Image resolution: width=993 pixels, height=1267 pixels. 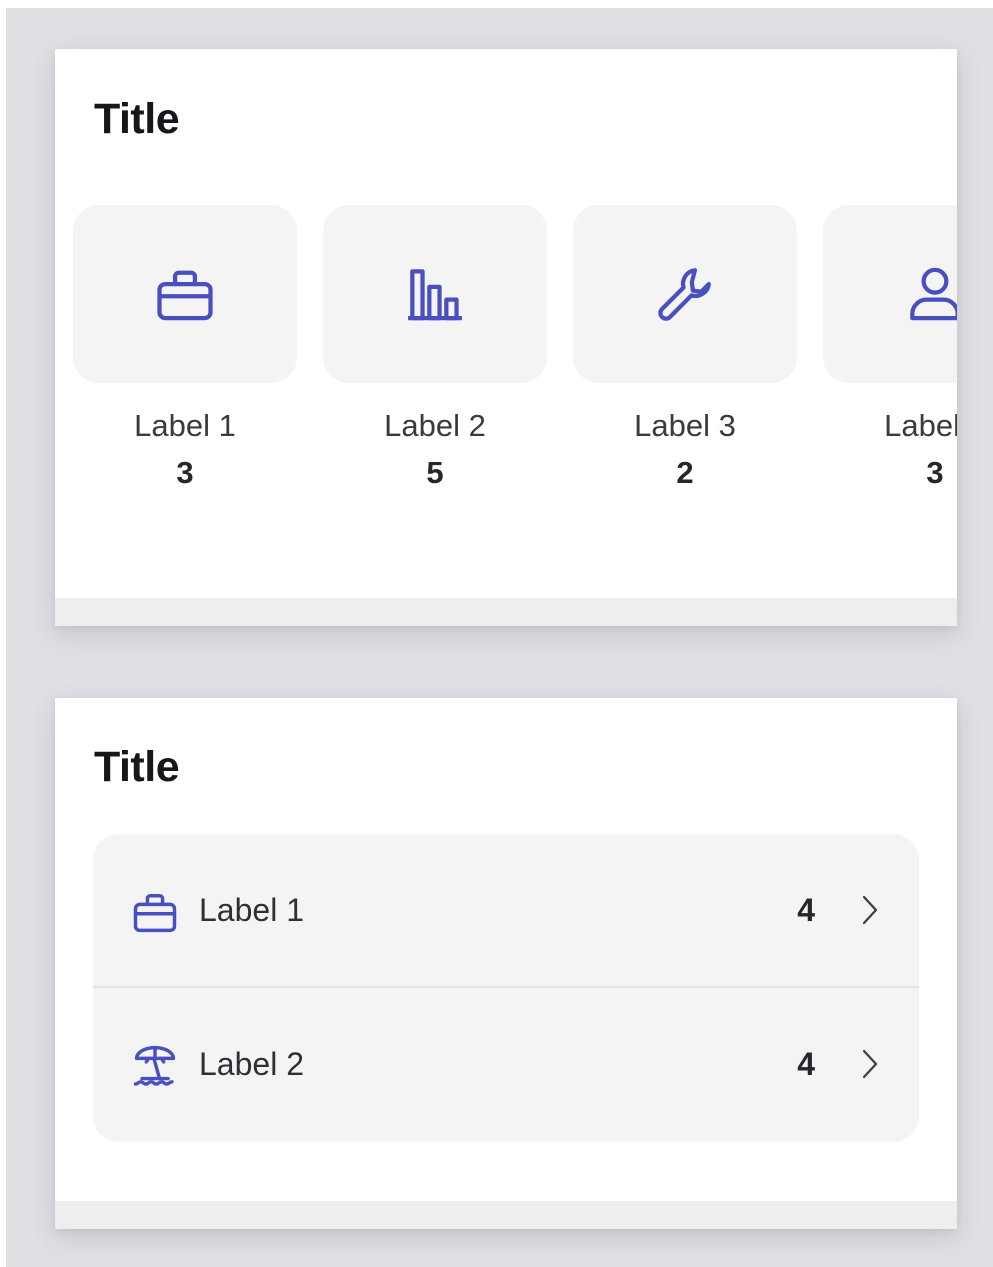 I want to click on list-item-label: Label 2, so click(x=251, y=1064).